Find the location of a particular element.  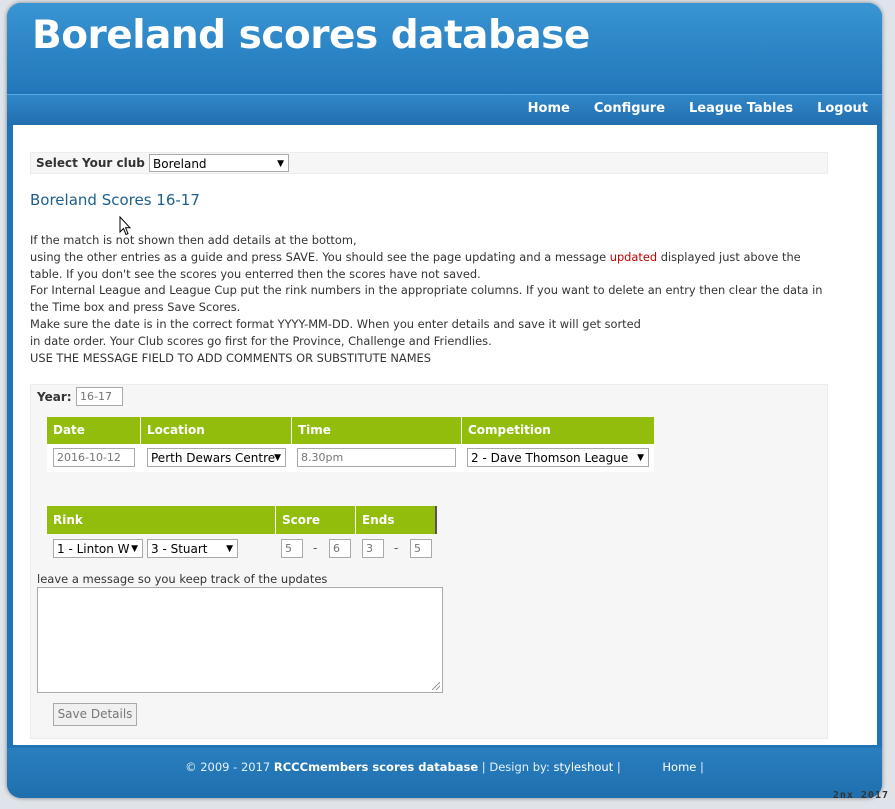

nav-bar: Home Configure League Tables Logout is located at coordinates (444, 109).